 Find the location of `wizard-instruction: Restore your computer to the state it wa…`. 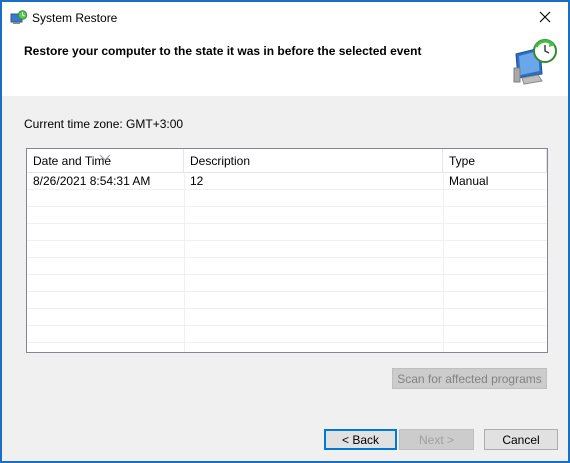

wizard-instruction: Restore your computer to the state it wa… is located at coordinates (223, 51).